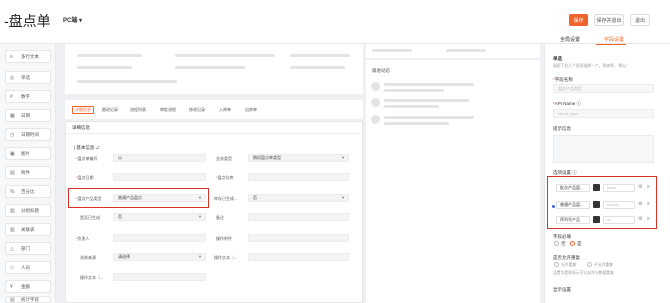 Image resolution: width=670 pixels, height=303 pixels. Describe the element at coordinates (159, 238) in the screenshot. I see `person-field` at that location.